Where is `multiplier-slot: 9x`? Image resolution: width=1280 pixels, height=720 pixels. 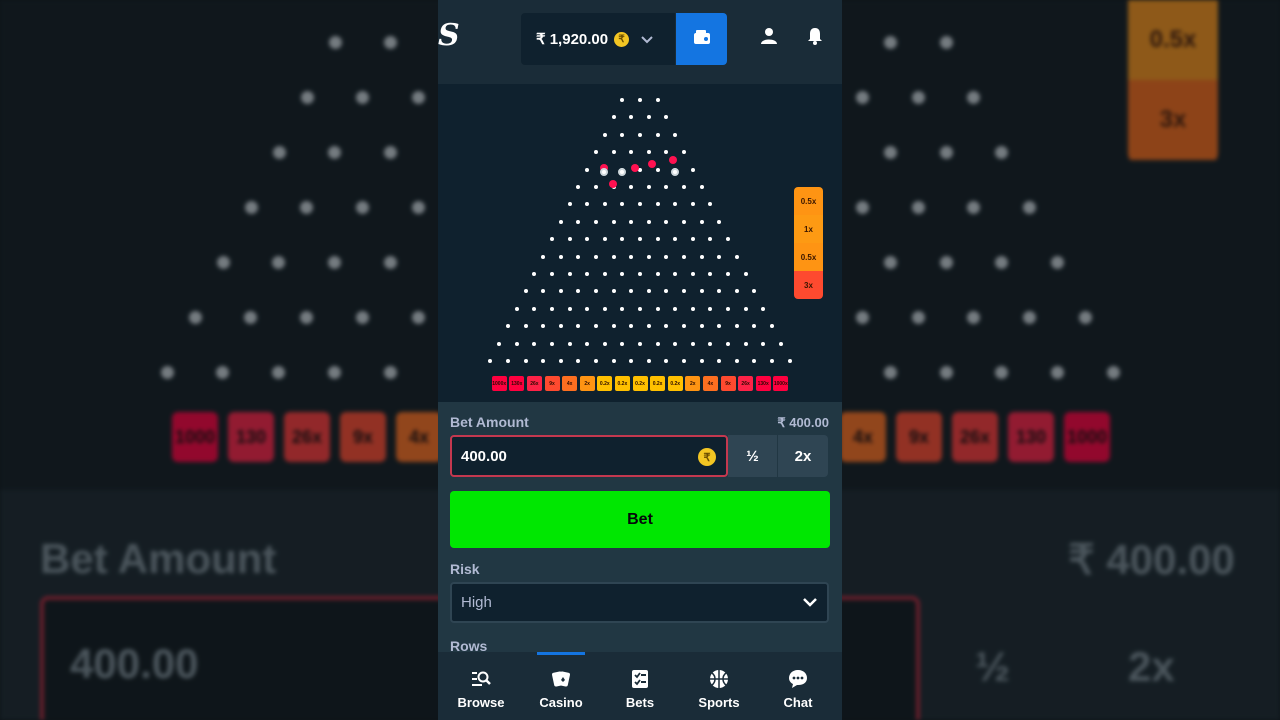 multiplier-slot: 9x is located at coordinates (552, 383).